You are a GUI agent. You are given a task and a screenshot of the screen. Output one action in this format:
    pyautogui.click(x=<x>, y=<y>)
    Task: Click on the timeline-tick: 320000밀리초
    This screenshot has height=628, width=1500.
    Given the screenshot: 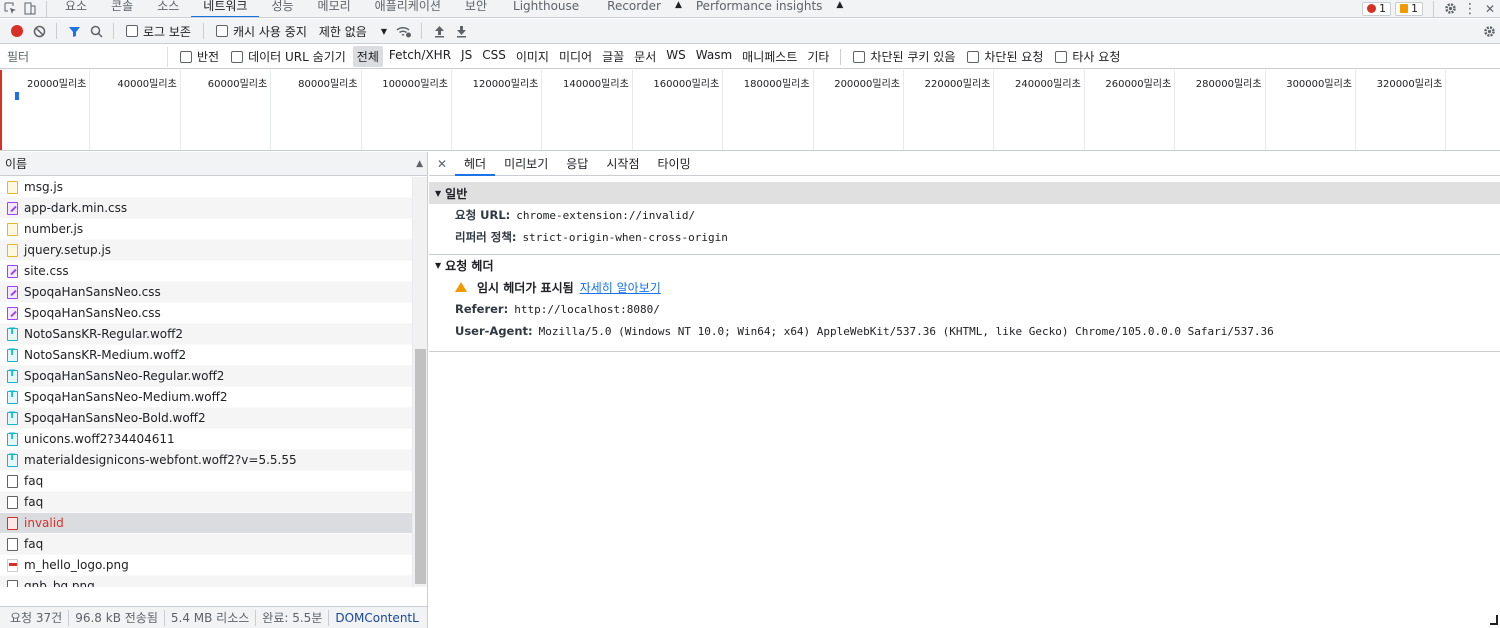 What is the action you would take?
    pyautogui.click(x=1401, y=110)
    